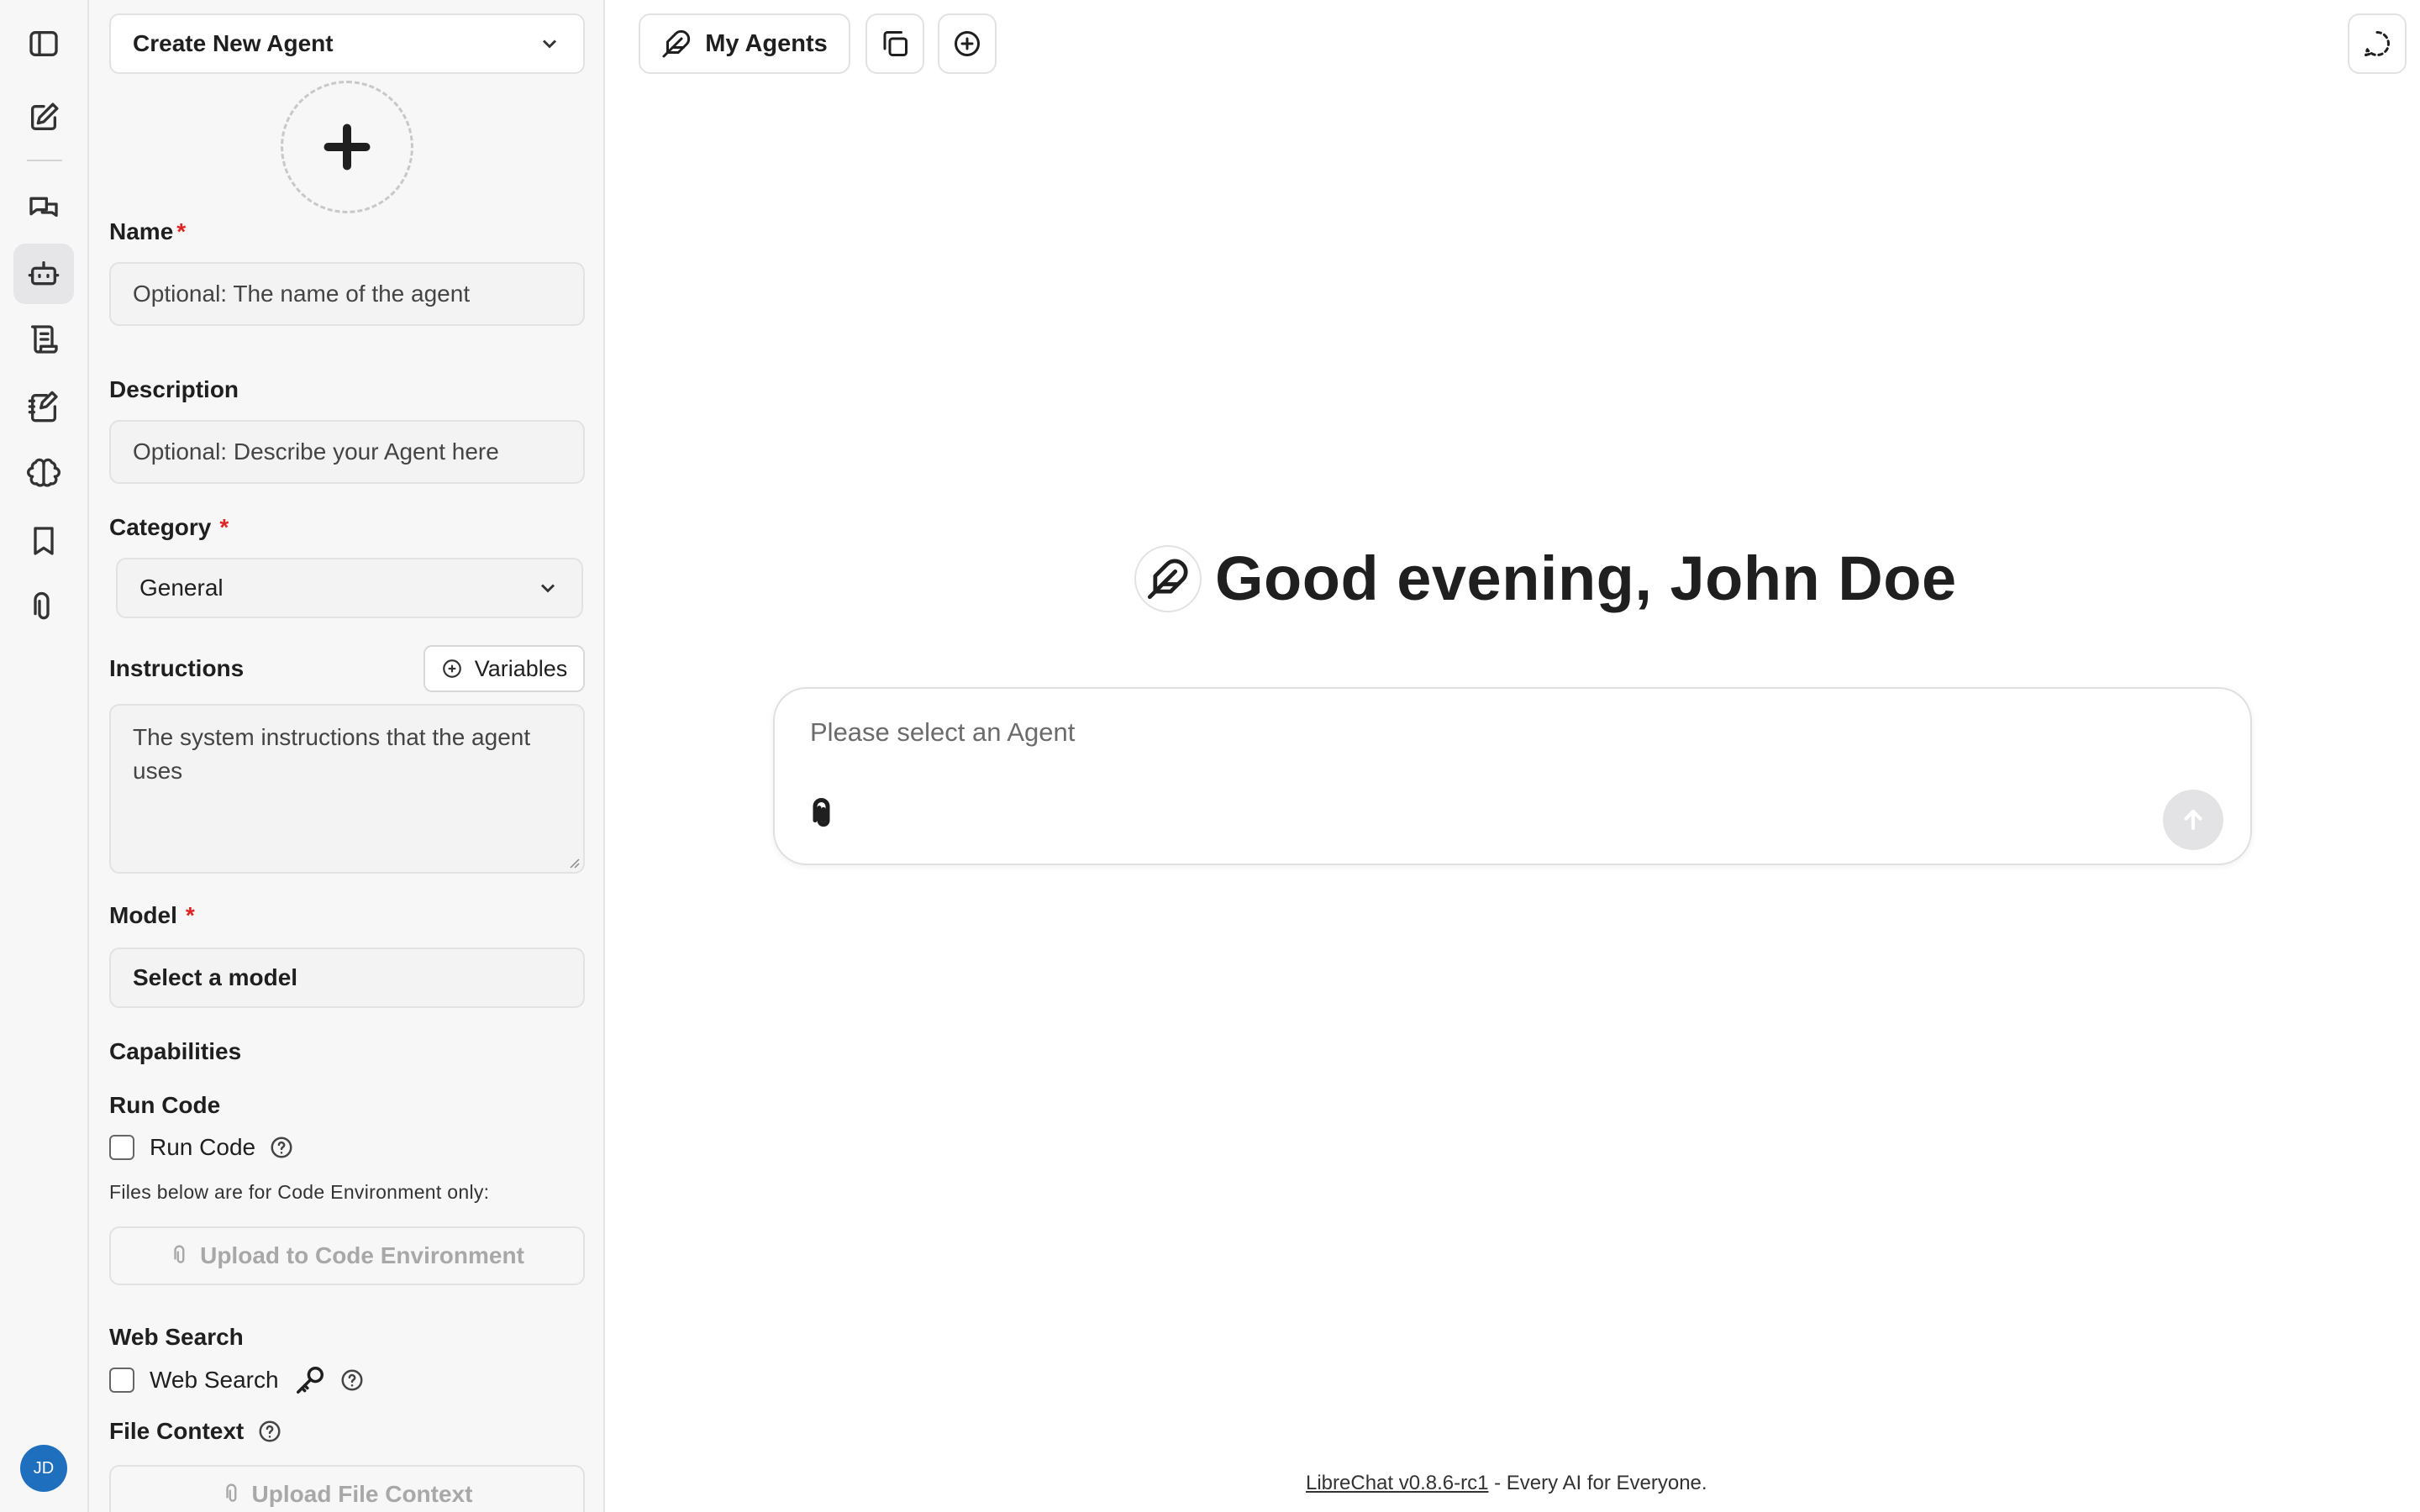  I want to click on variables-button: Variables, so click(505, 668).